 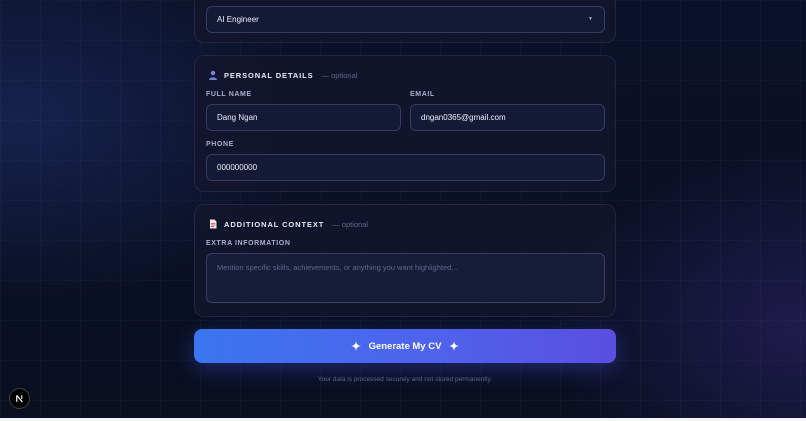 What do you see at coordinates (237, 167) in the screenshot?
I see `phone-value: 000000000` at bounding box center [237, 167].